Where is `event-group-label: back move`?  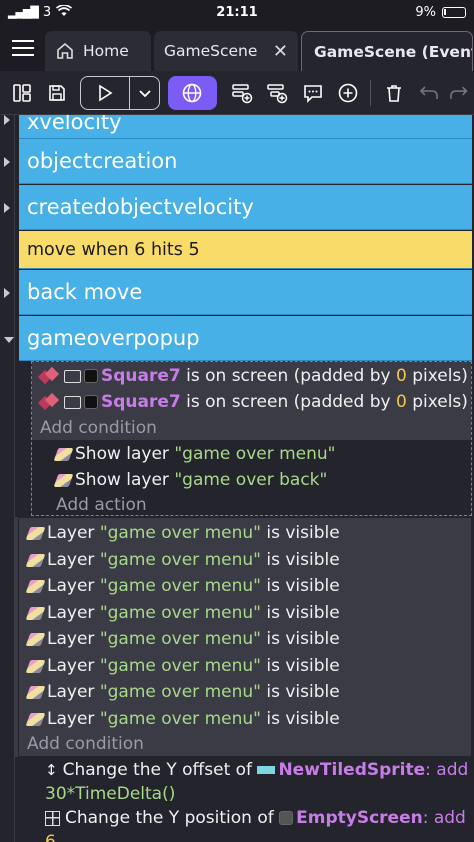
event-group-label: back move is located at coordinates (85, 292).